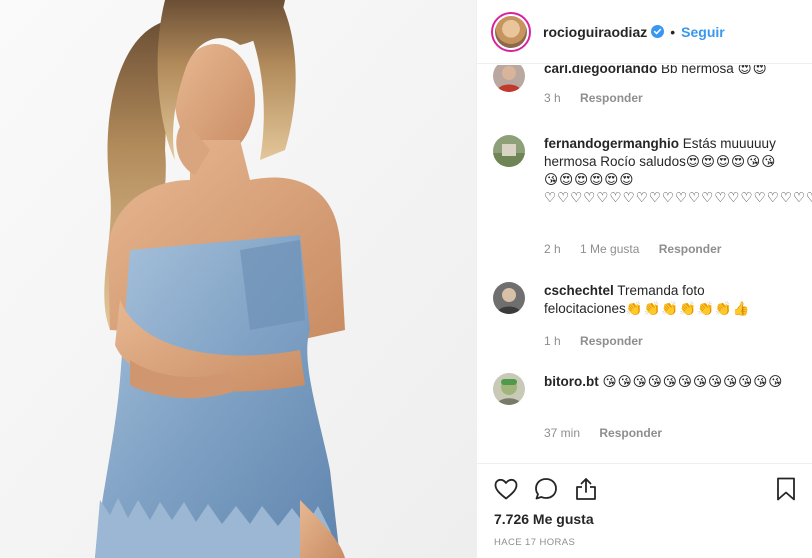  I want to click on heart-icon, so click(506, 489).